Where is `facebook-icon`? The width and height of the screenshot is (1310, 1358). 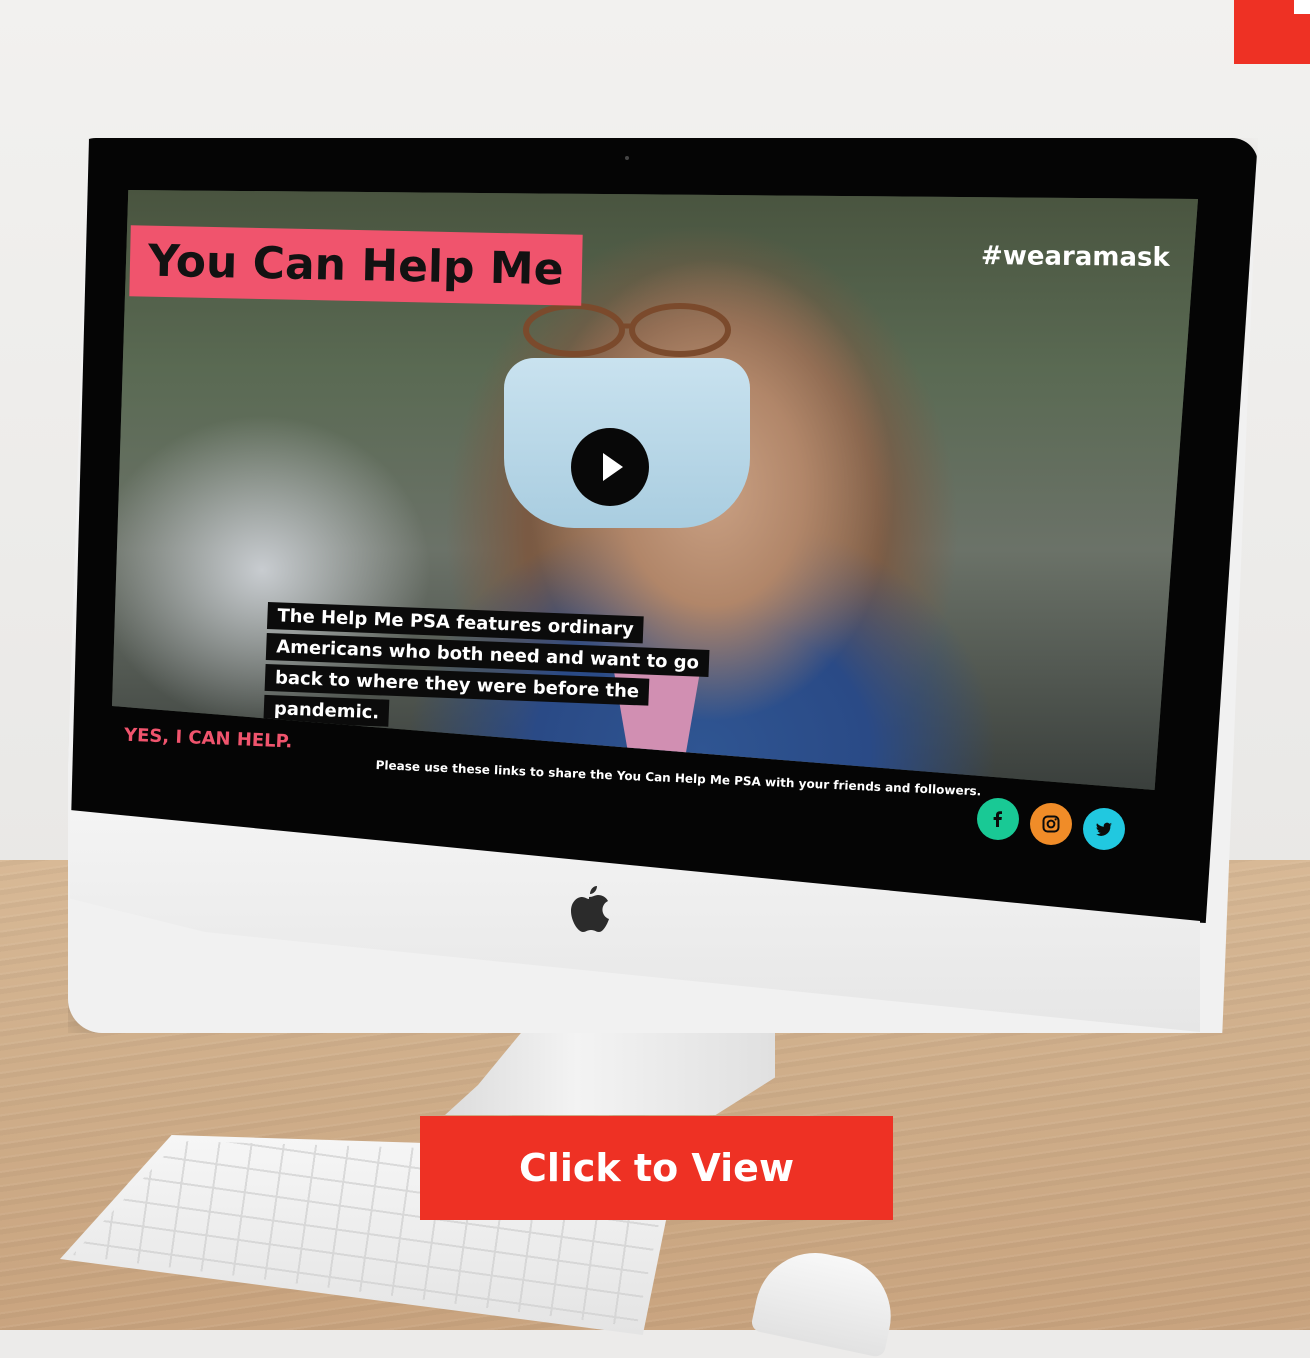 facebook-icon is located at coordinates (997, 819).